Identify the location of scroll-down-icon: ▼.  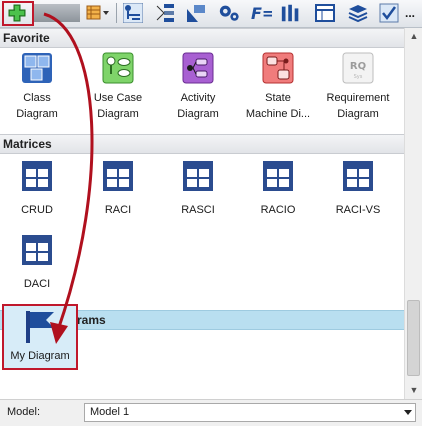
(414, 390).